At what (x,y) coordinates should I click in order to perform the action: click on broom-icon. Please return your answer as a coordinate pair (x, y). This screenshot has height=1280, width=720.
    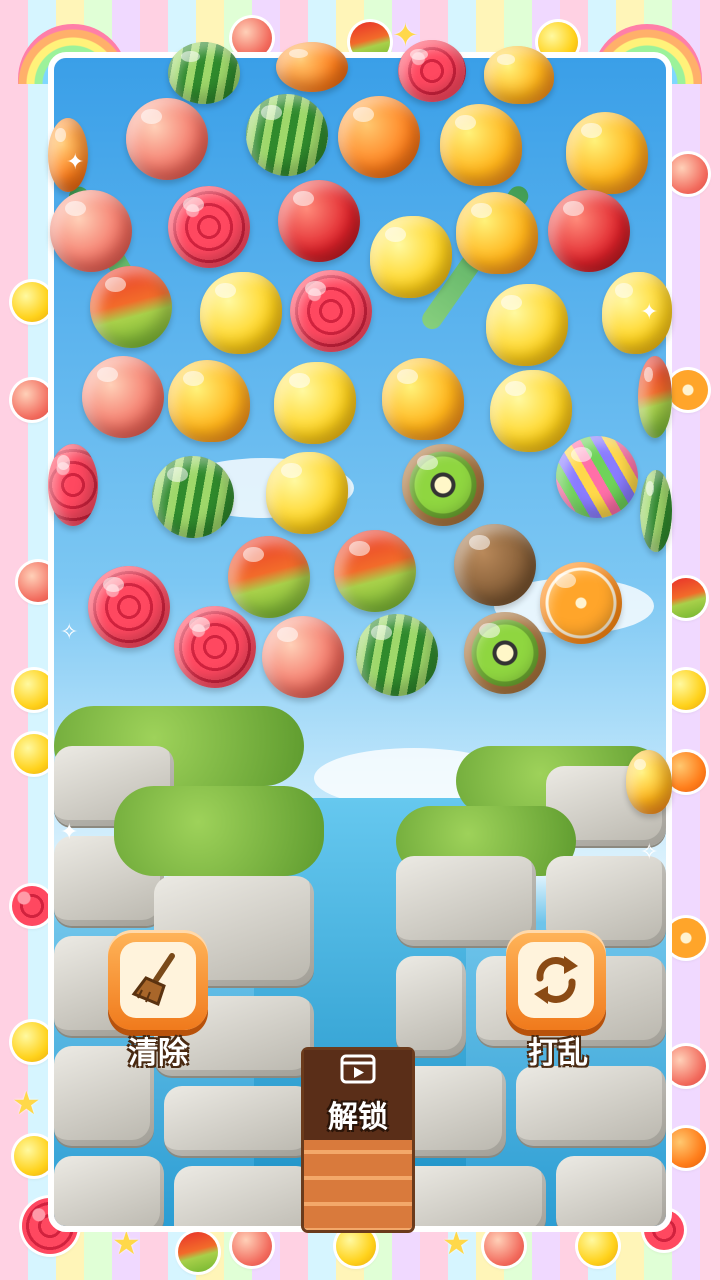
    Looking at the image, I should click on (158, 980).